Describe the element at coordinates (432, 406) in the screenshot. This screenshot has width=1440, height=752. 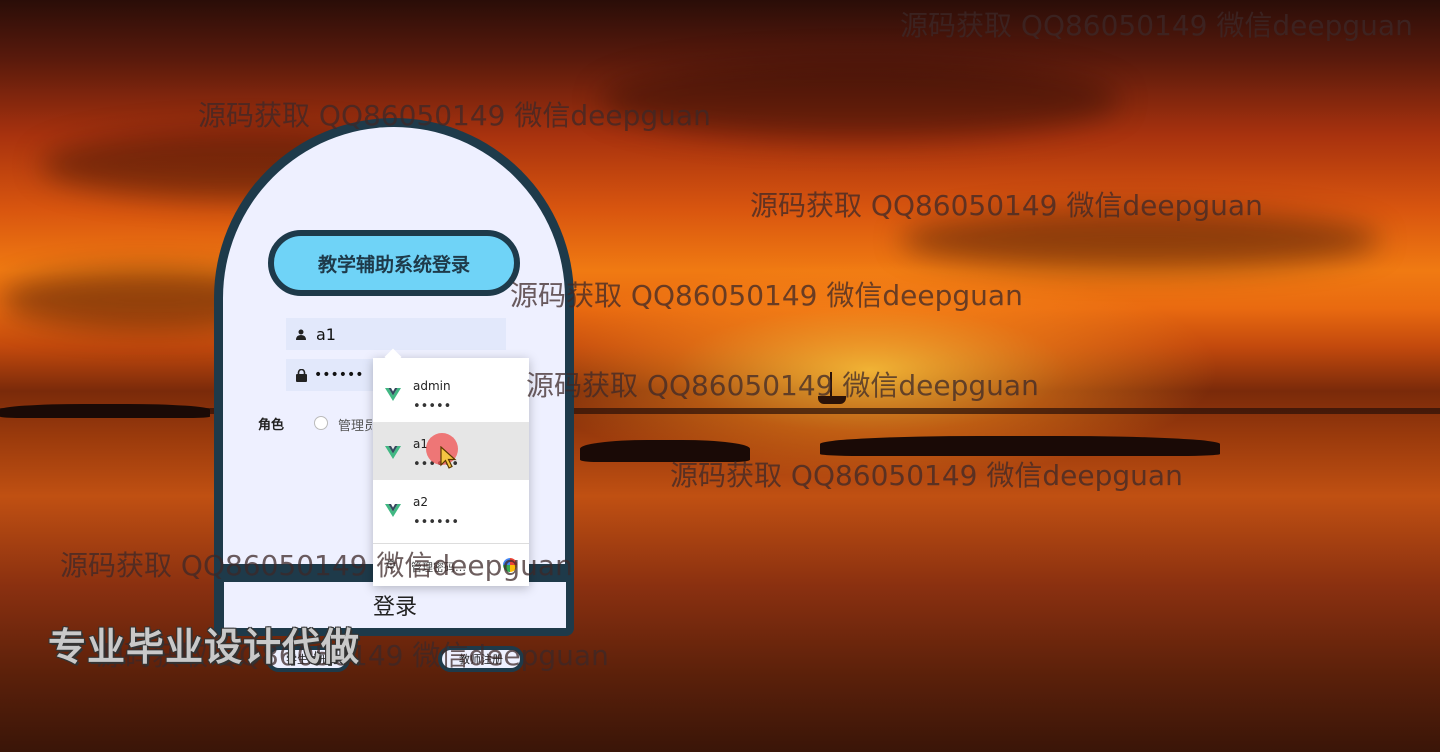
I see `autofill-password: •••••` at that location.